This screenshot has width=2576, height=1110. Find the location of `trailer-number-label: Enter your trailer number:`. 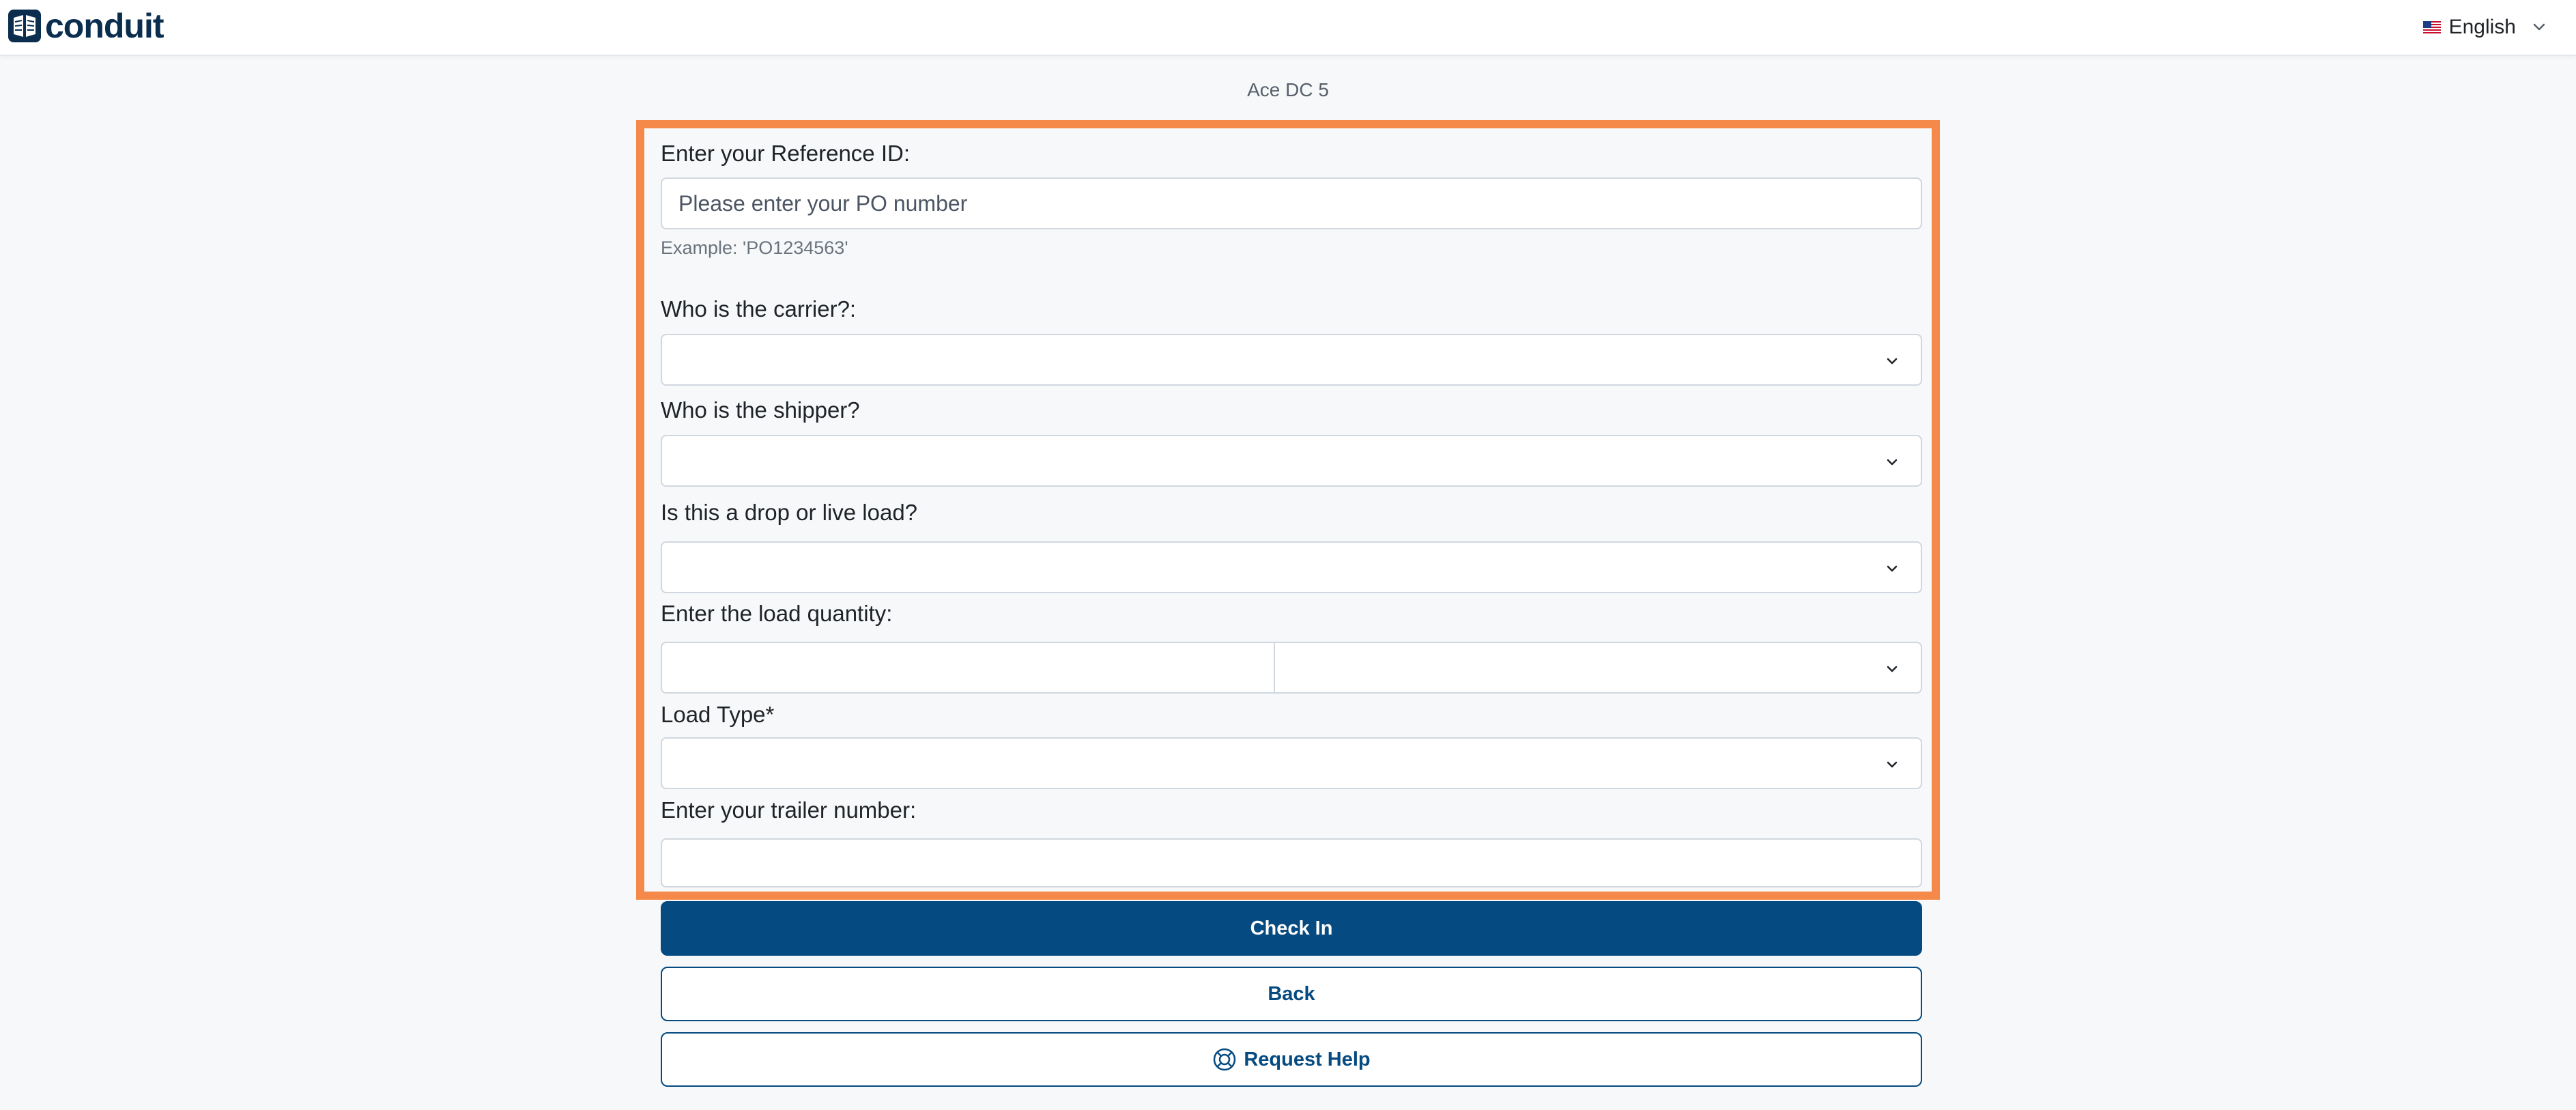

trailer-number-label: Enter your trailer number: is located at coordinates (789, 810).